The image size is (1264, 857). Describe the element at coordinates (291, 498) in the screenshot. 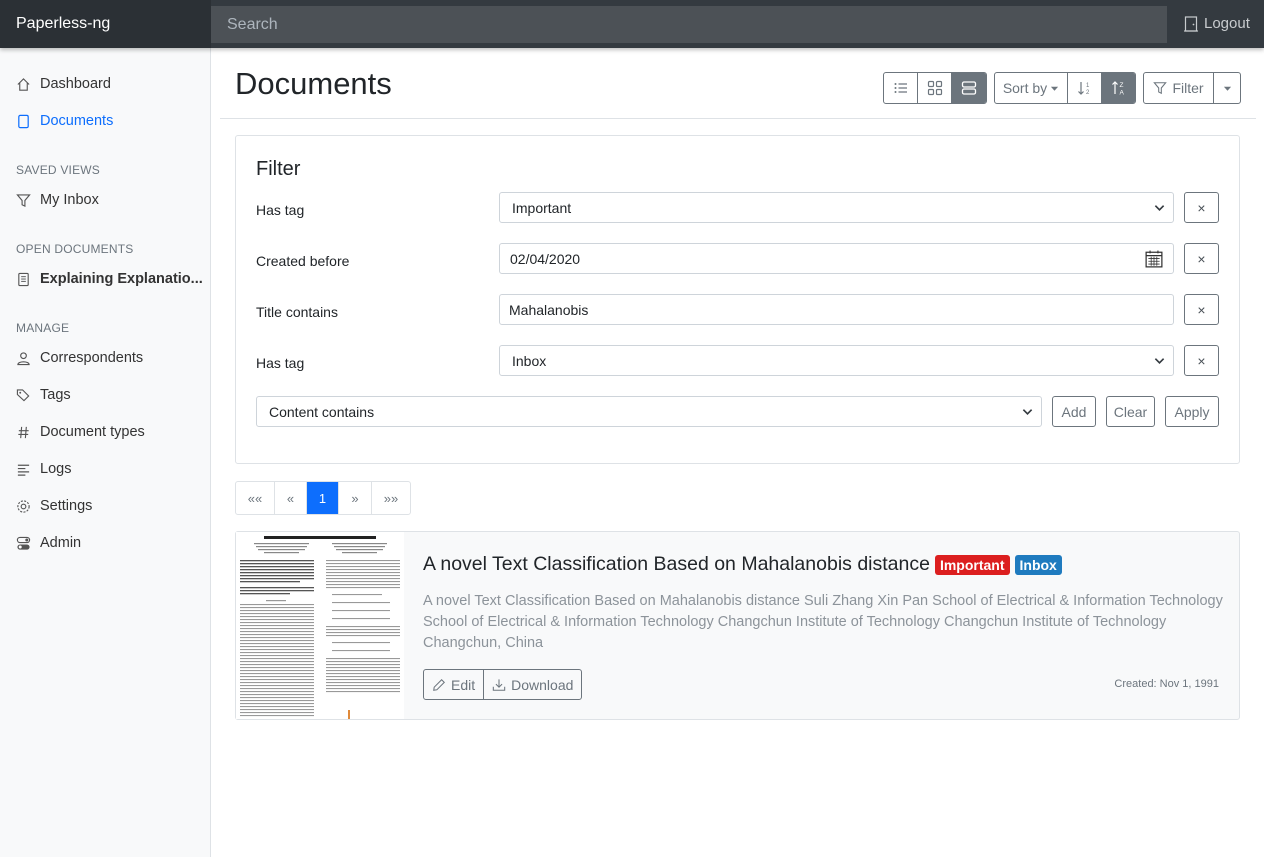

I see `previous-page-button: «` at that location.